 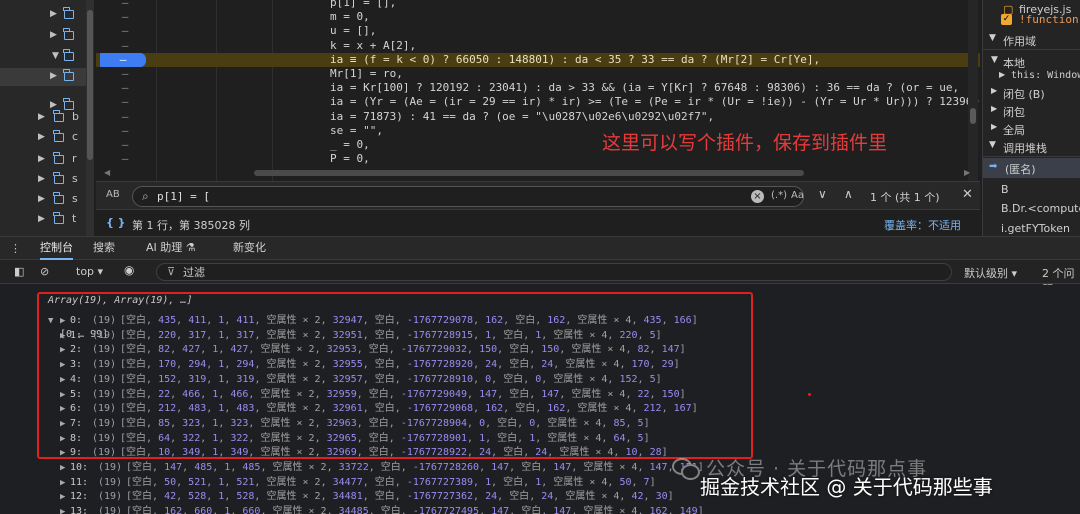 I want to click on breakpoint-item: ✓ !function(, so click(x=1031, y=20).